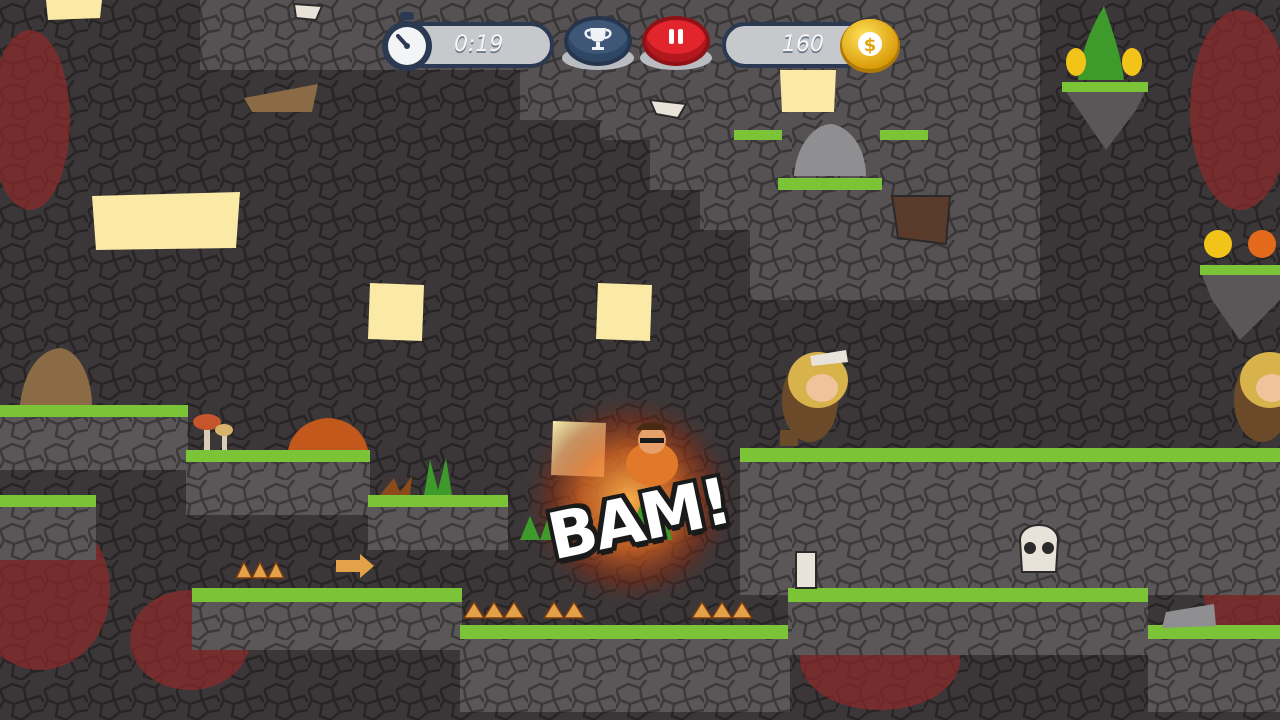  What do you see at coordinates (676, 36) in the screenshot?
I see `pause-icon` at bounding box center [676, 36].